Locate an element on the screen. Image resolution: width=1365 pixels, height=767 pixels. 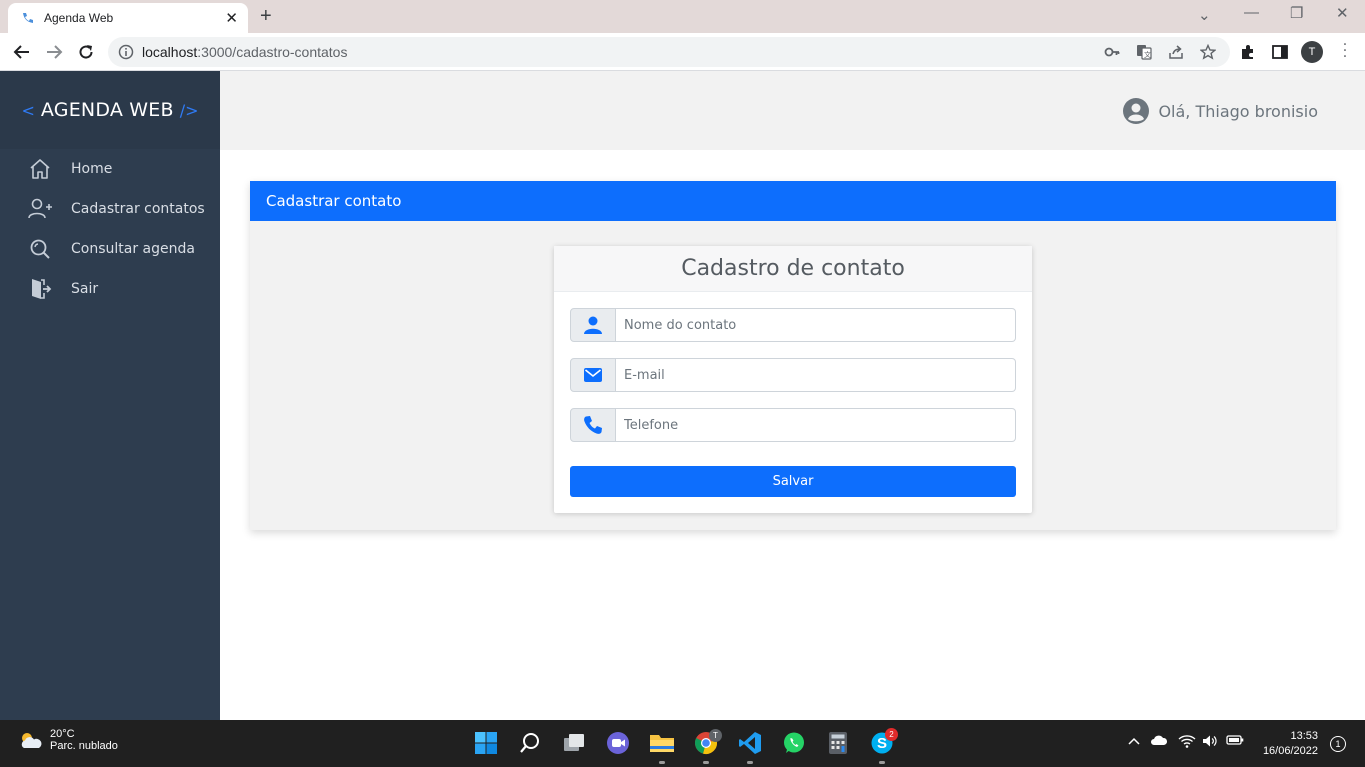
clock-date: 16/06/2022 is located at coordinates (1290, 751).